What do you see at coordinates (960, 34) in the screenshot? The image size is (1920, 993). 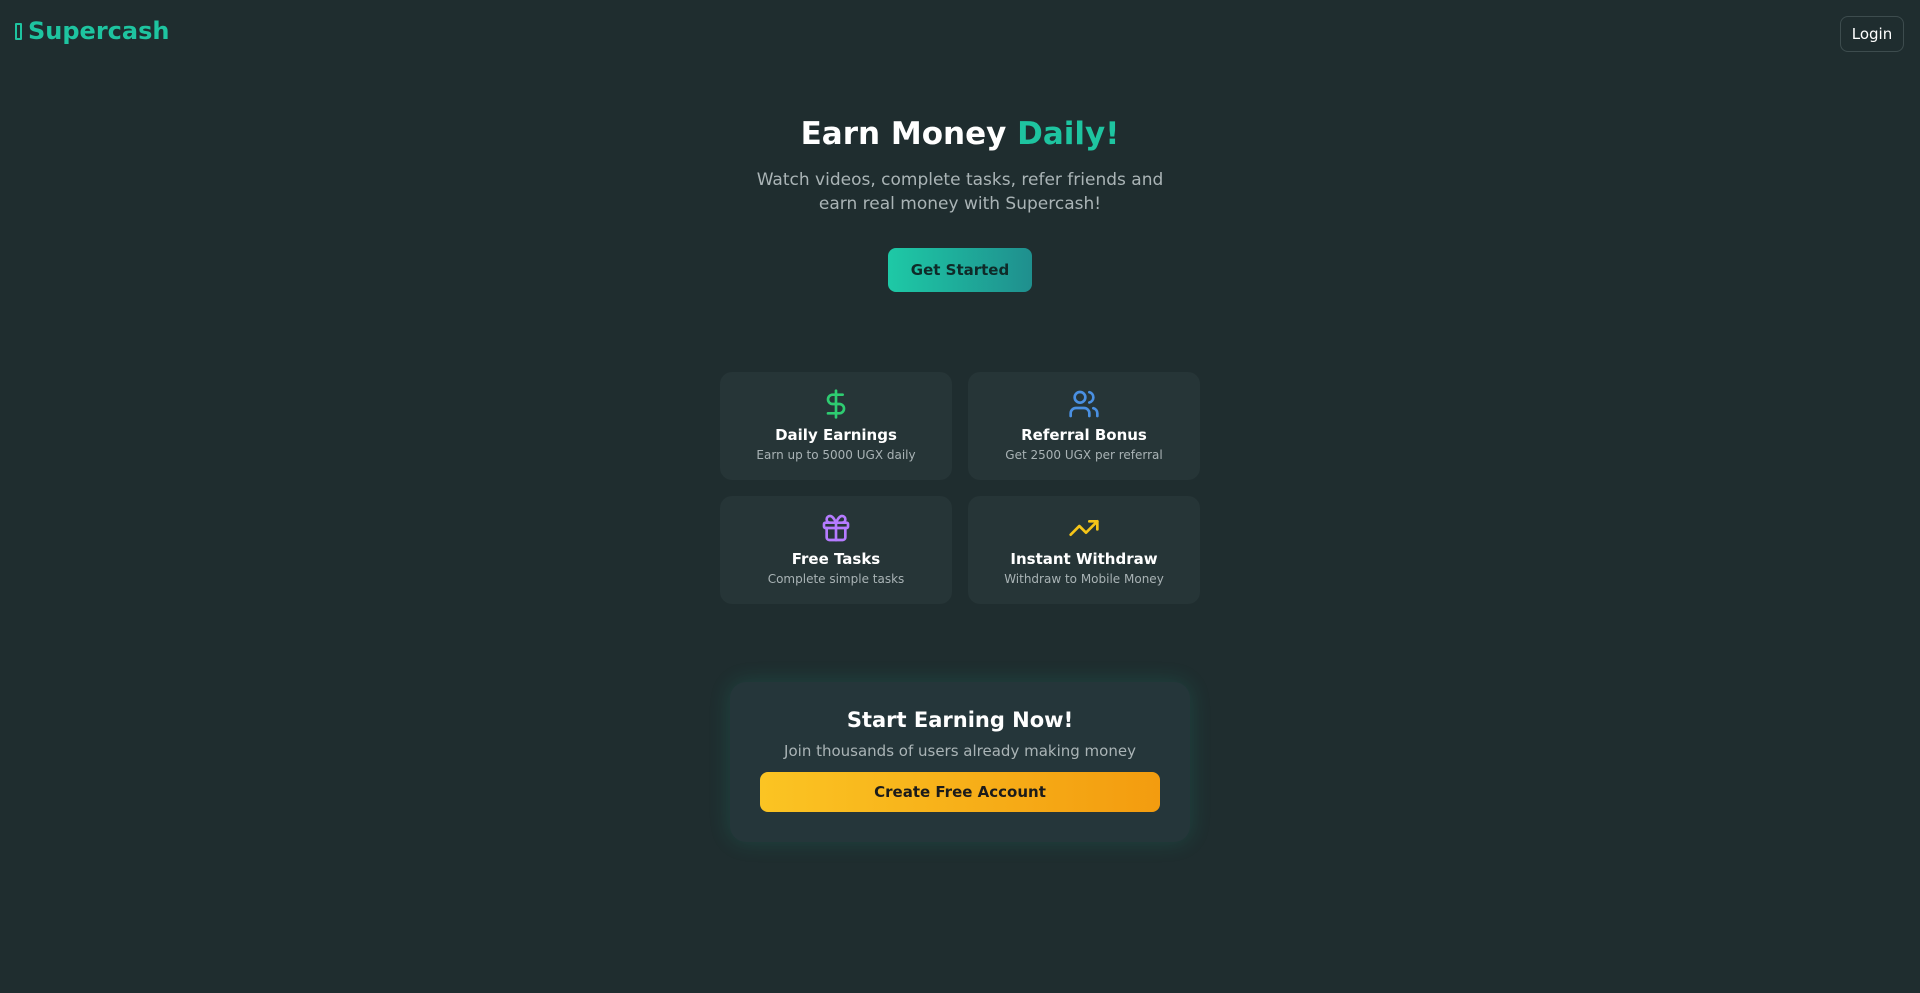 I see `header: Supercash Login` at bounding box center [960, 34].